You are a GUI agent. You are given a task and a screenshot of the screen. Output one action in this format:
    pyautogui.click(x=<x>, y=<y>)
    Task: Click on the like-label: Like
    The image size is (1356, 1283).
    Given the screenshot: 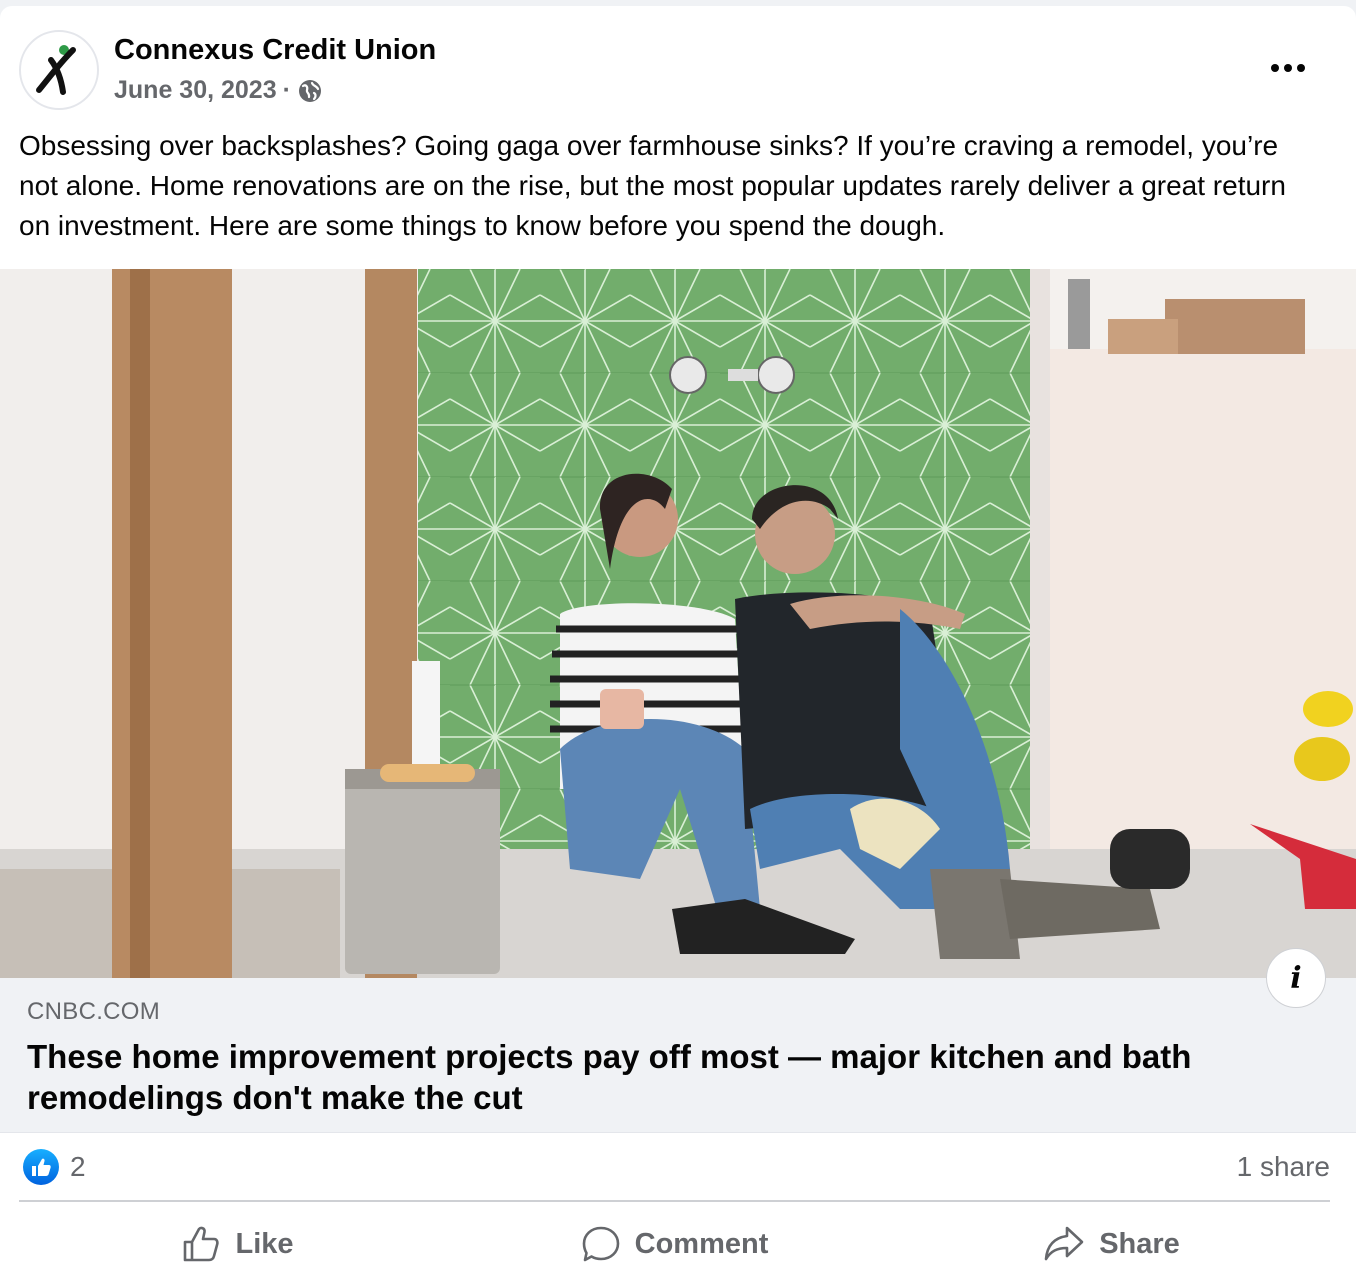 What is the action you would take?
    pyautogui.click(x=264, y=1243)
    